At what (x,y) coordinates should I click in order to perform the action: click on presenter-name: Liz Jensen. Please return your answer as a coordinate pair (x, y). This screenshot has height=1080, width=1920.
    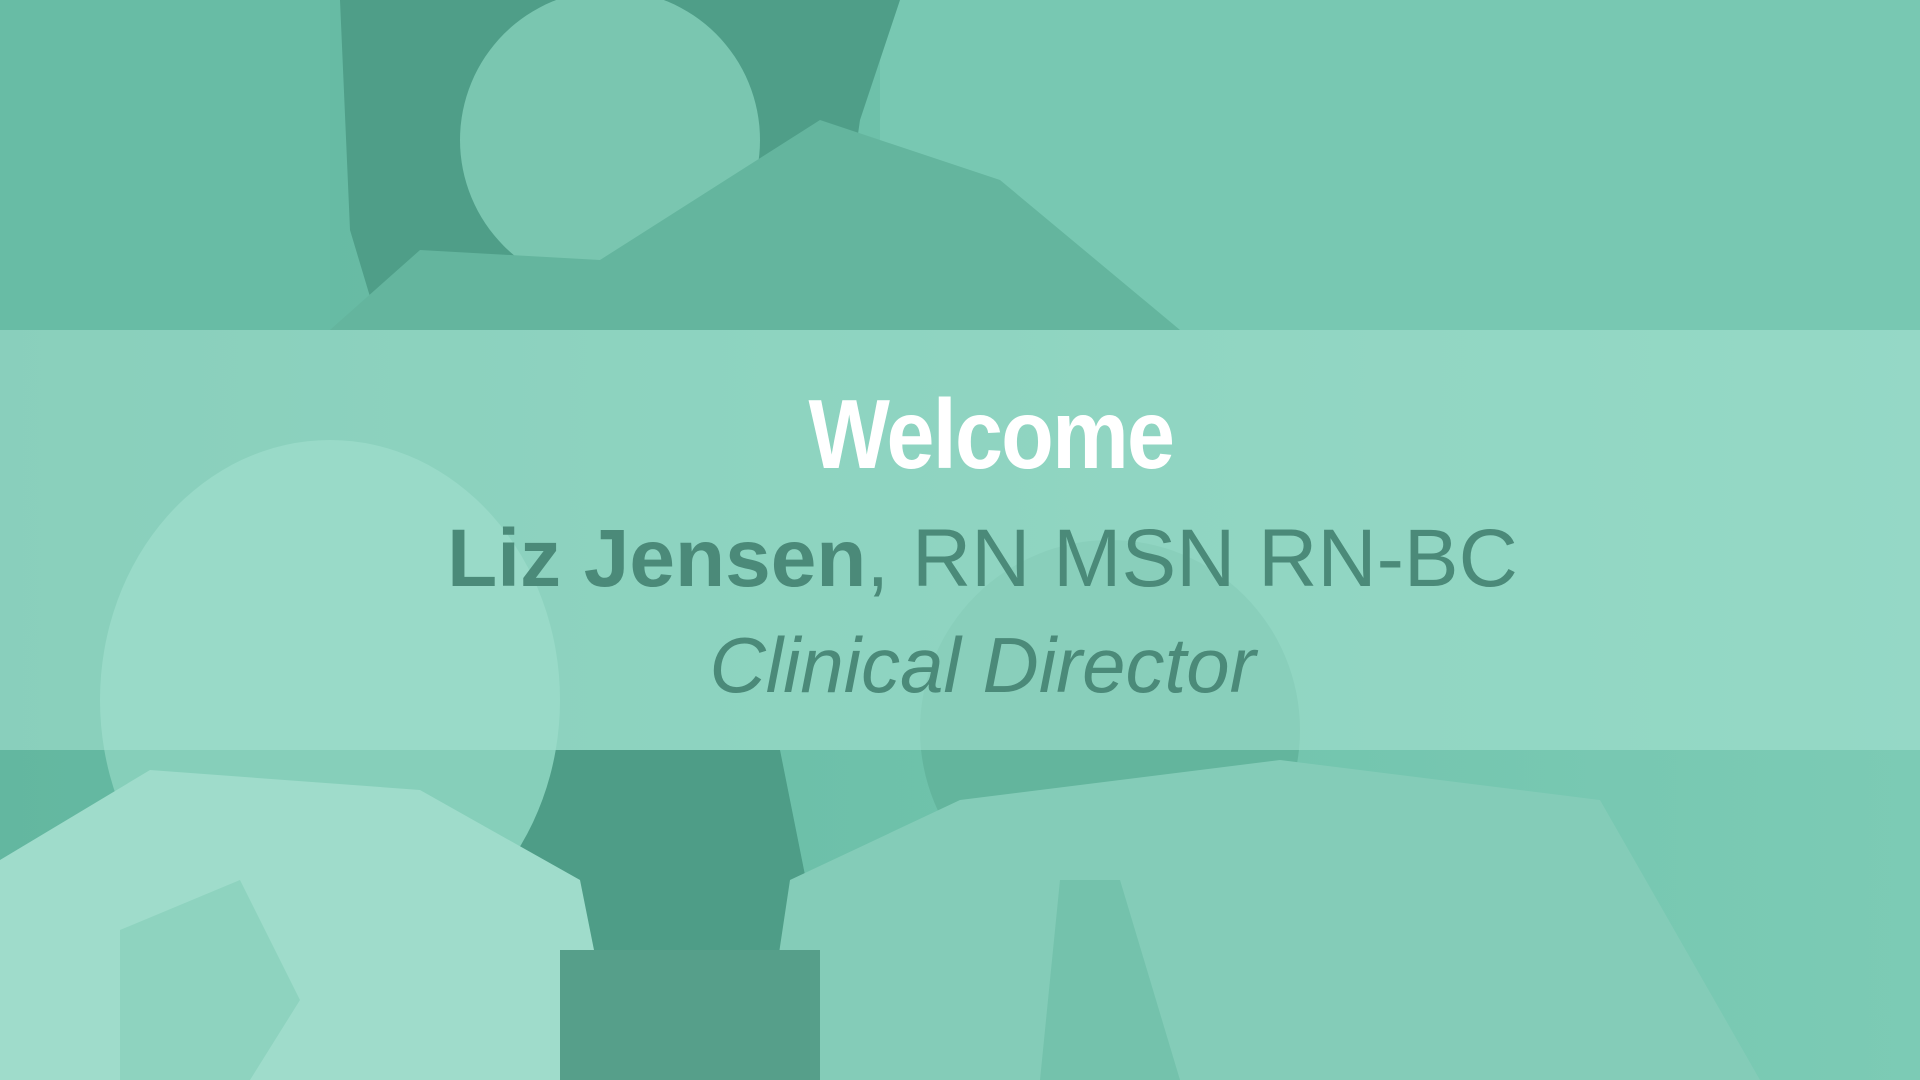
    Looking at the image, I should click on (657, 558).